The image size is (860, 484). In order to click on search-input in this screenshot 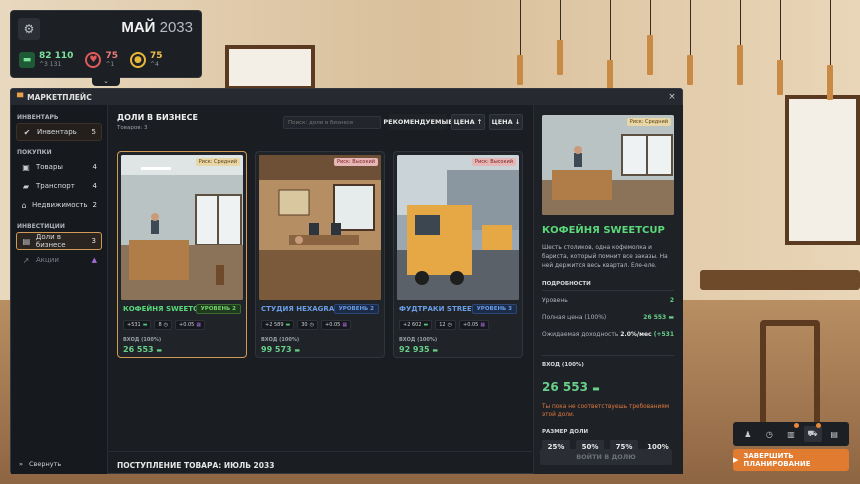, I will do `click(332, 122)`.